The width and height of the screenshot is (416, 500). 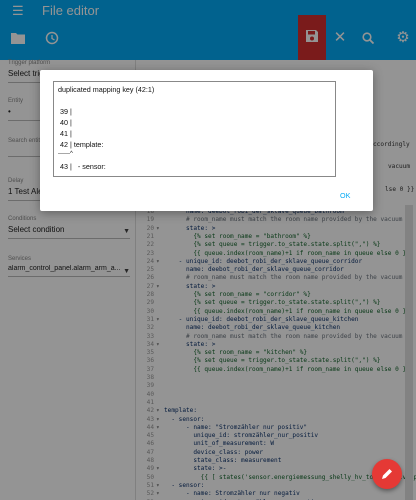 I want to click on error-line: 39 |, so click(x=65, y=111).